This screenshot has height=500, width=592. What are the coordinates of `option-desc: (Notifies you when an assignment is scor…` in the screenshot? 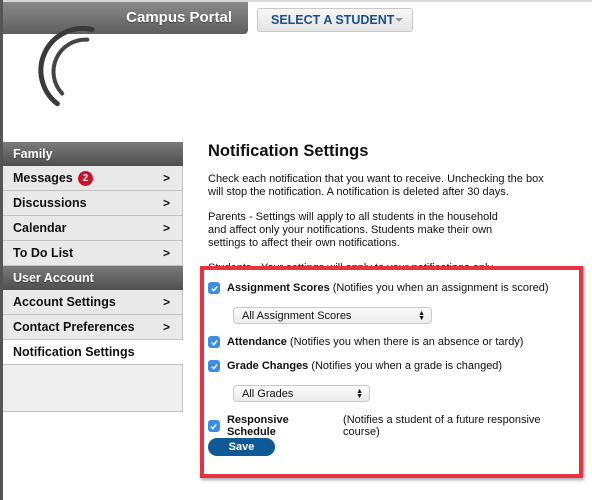 It's located at (440, 288).